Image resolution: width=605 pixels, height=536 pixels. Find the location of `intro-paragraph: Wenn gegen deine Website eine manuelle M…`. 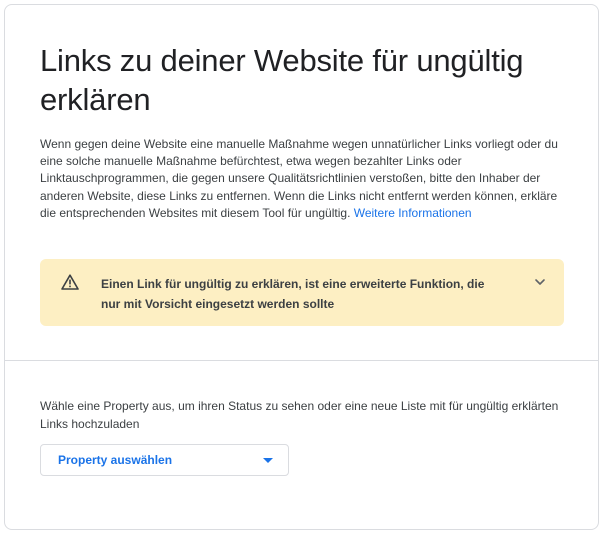

intro-paragraph: Wenn gegen deine Website eine manuelle M… is located at coordinates (300, 179).